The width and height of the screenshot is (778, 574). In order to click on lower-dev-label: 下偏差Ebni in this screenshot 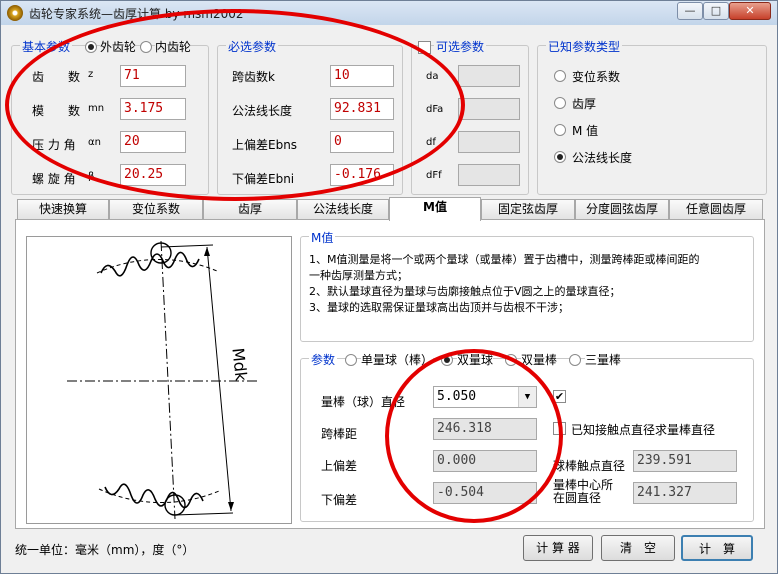, I will do `click(263, 179)`.